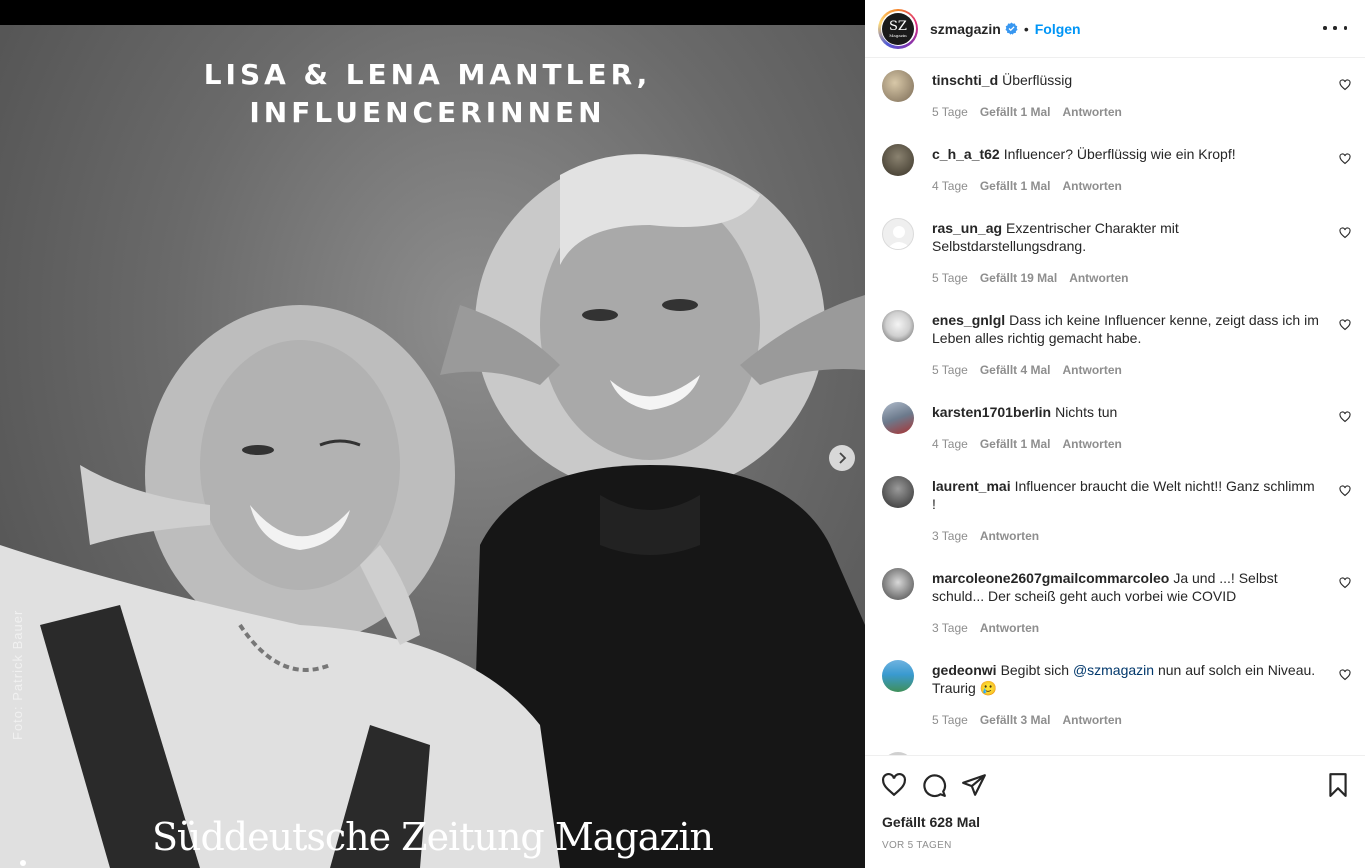  What do you see at coordinates (1115, 29) in the screenshot?
I see `post-header: SZ Magazin szmagazin • Folgen` at bounding box center [1115, 29].